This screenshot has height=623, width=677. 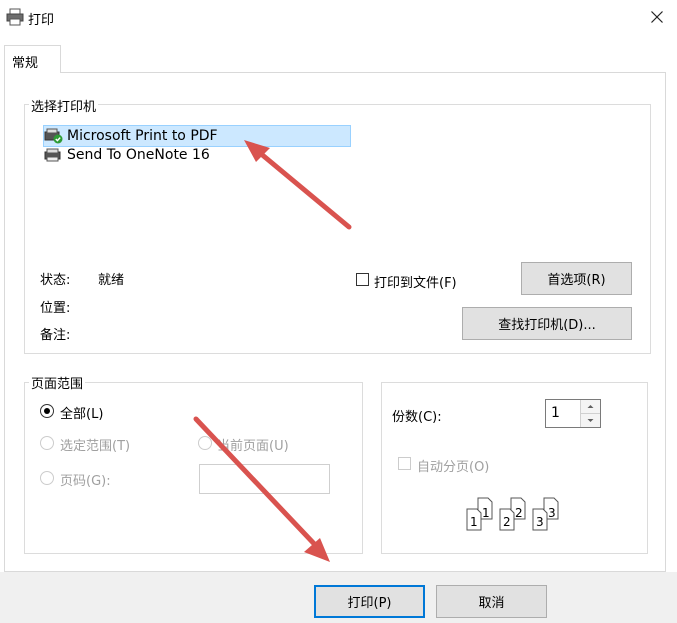 I want to click on print-button: 打印(P), so click(x=369, y=601).